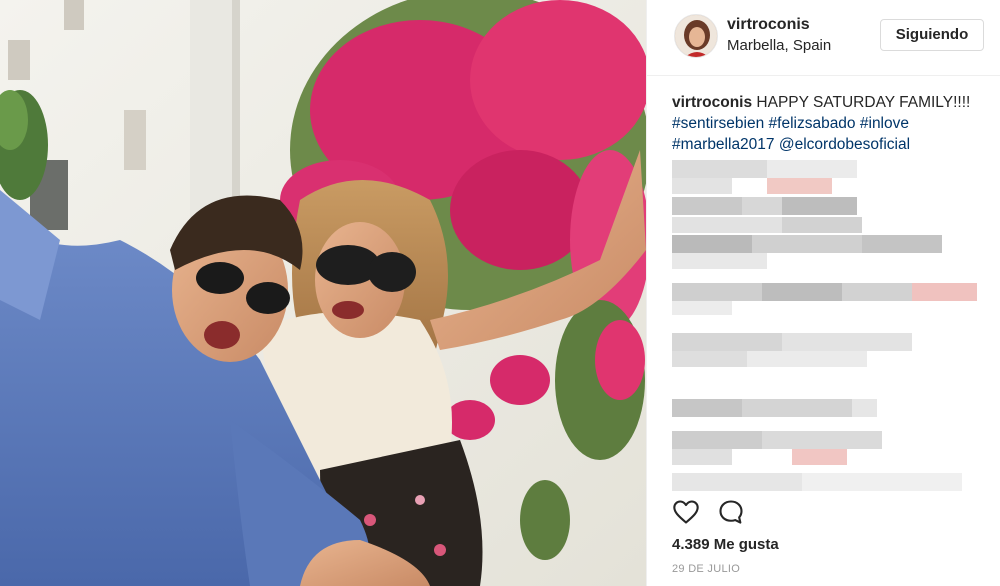  I want to click on hashtag-link: #marbella2017, so click(723, 144).